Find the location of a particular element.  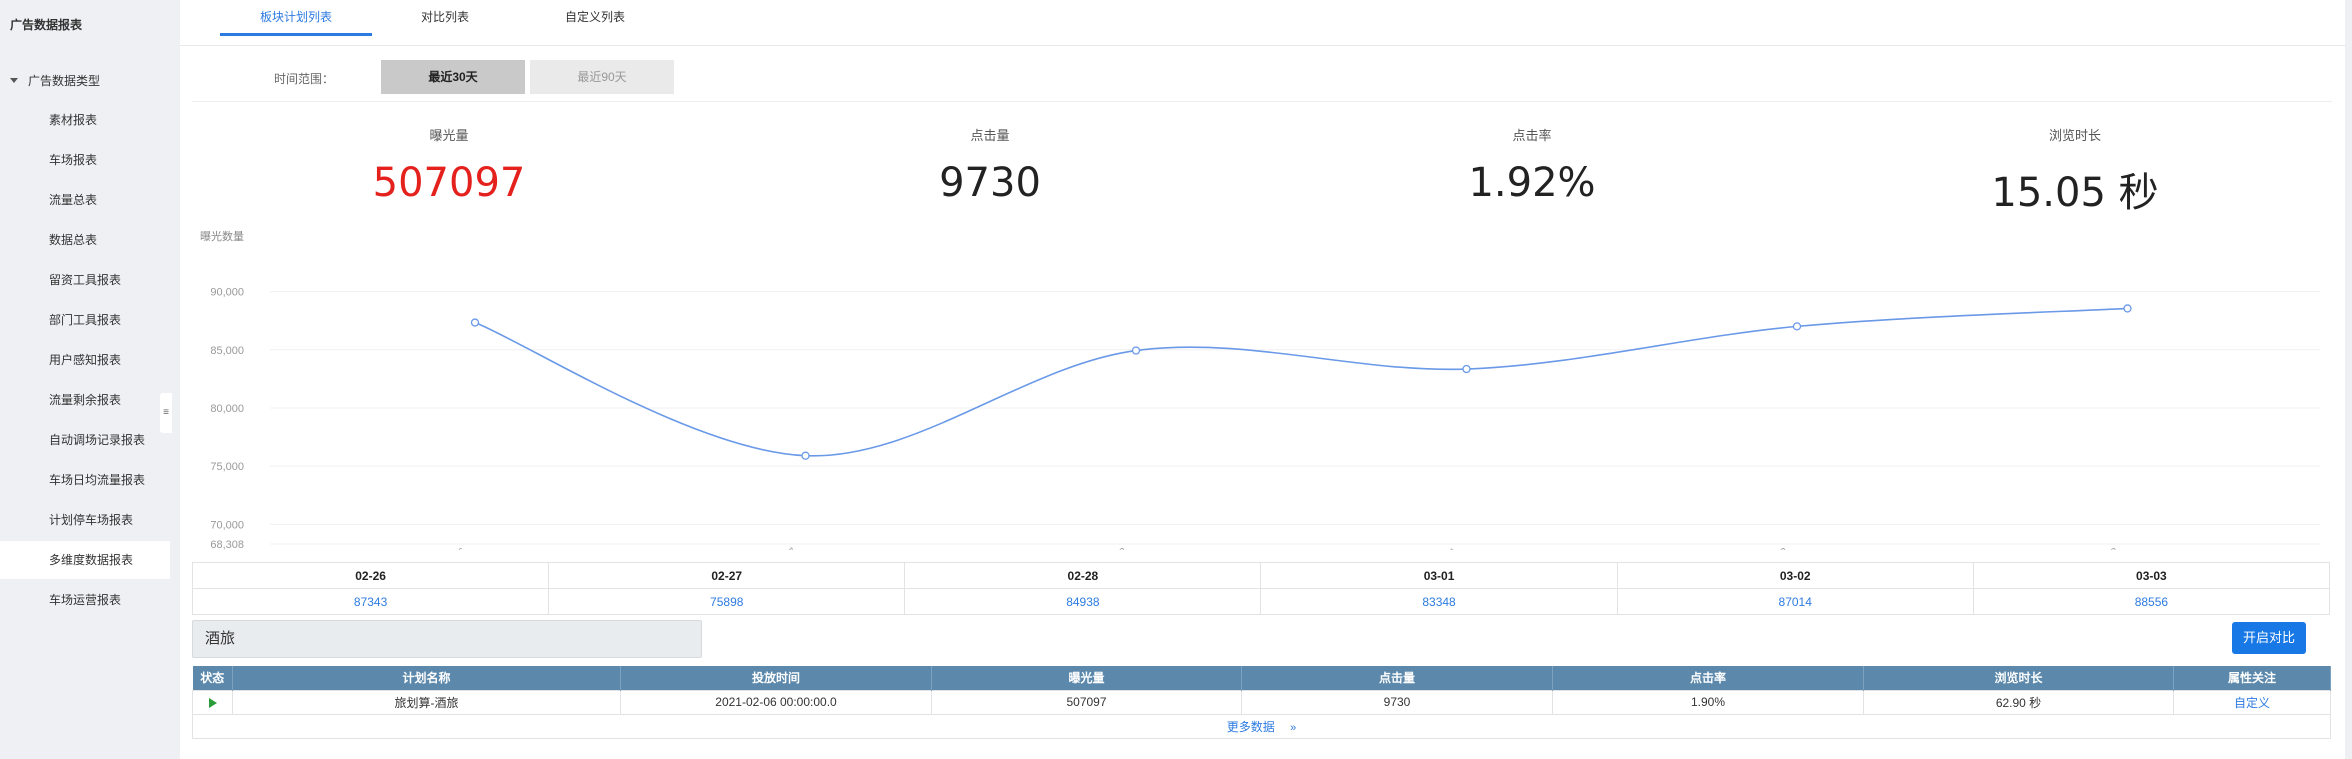

x-tick-label: 03-02 is located at coordinates (1777, 548).